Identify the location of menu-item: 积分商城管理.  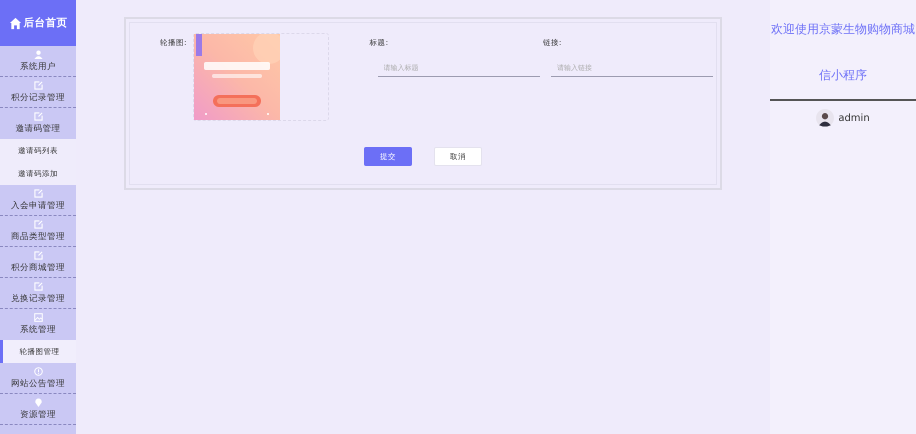
(38, 262).